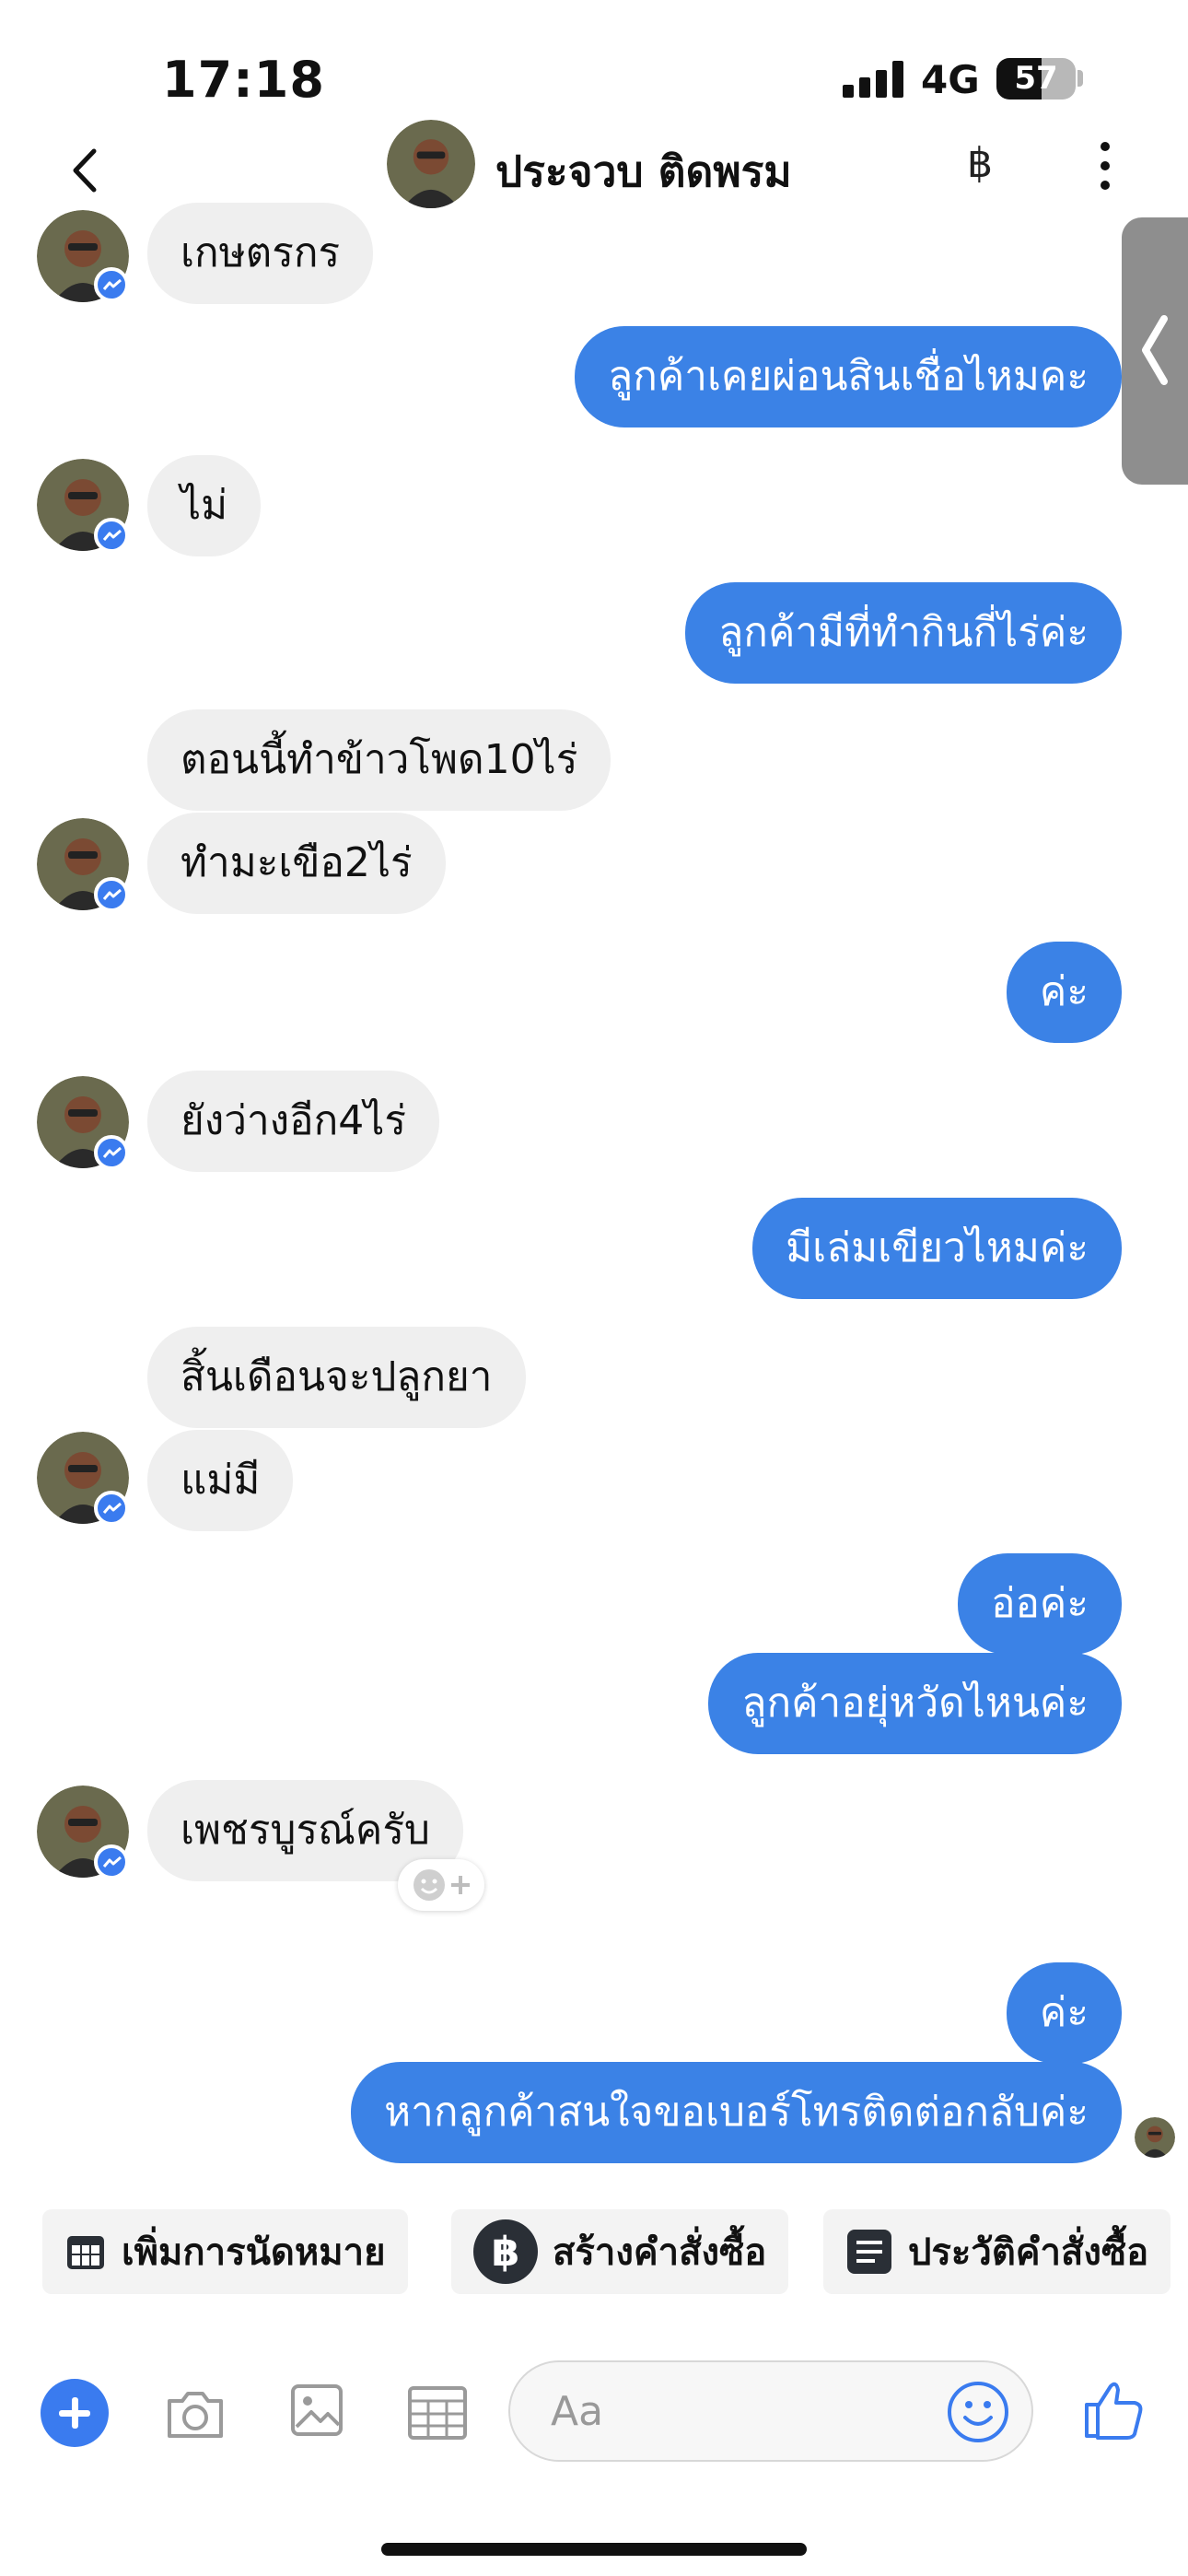 The width and height of the screenshot is (1188, 2576). I want to click on camera-icon, so click(195, 2414).